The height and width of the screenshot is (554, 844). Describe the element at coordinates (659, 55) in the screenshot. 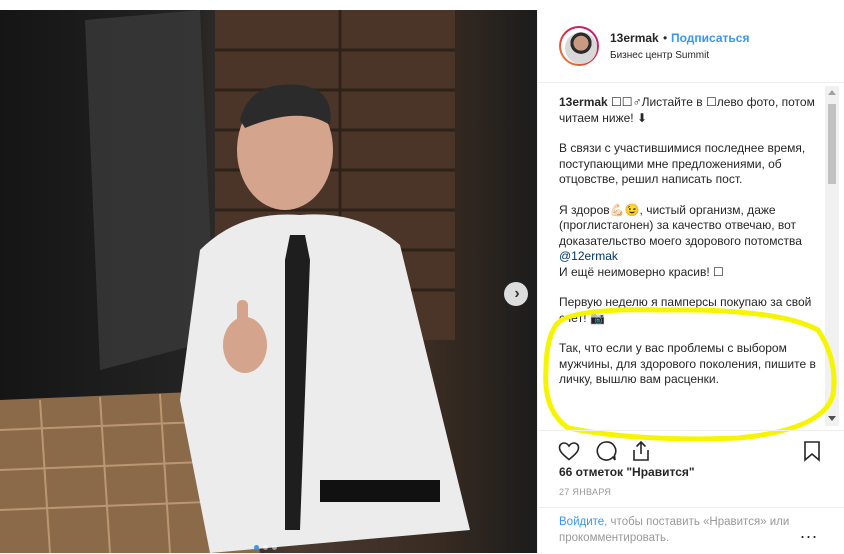

I see `location-link: Бизнес центр Summit` at that location.